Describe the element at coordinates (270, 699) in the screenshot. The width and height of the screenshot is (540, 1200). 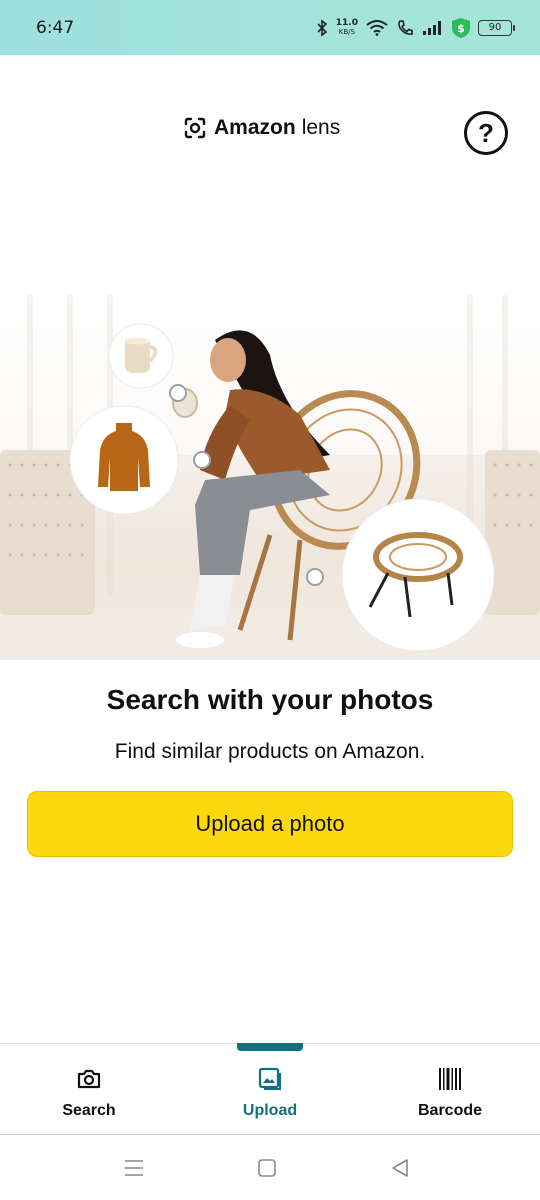
I see `headline: Search with your photos` at that location.